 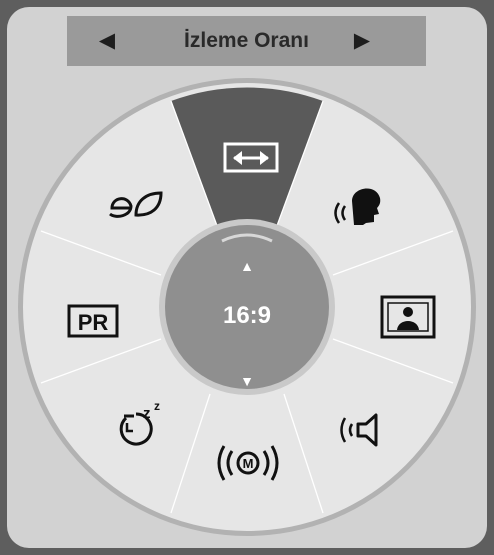 I want to click on aspect-ratio-value: 16:9, so click(x=247, y=315).